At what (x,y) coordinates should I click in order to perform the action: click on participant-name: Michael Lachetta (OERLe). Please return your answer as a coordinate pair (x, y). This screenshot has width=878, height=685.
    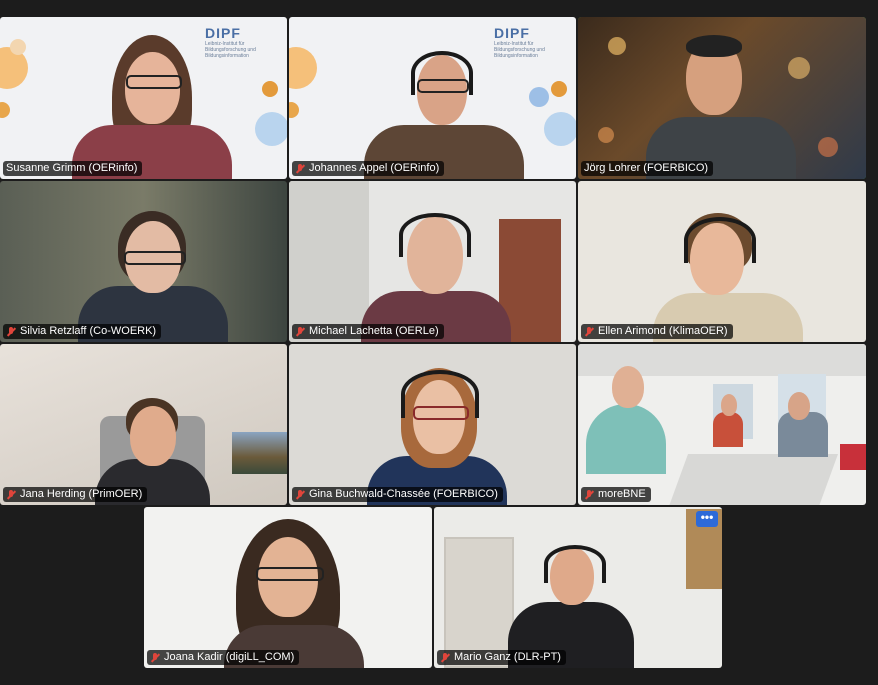
    Looking at the image, I should click on (374, 331).